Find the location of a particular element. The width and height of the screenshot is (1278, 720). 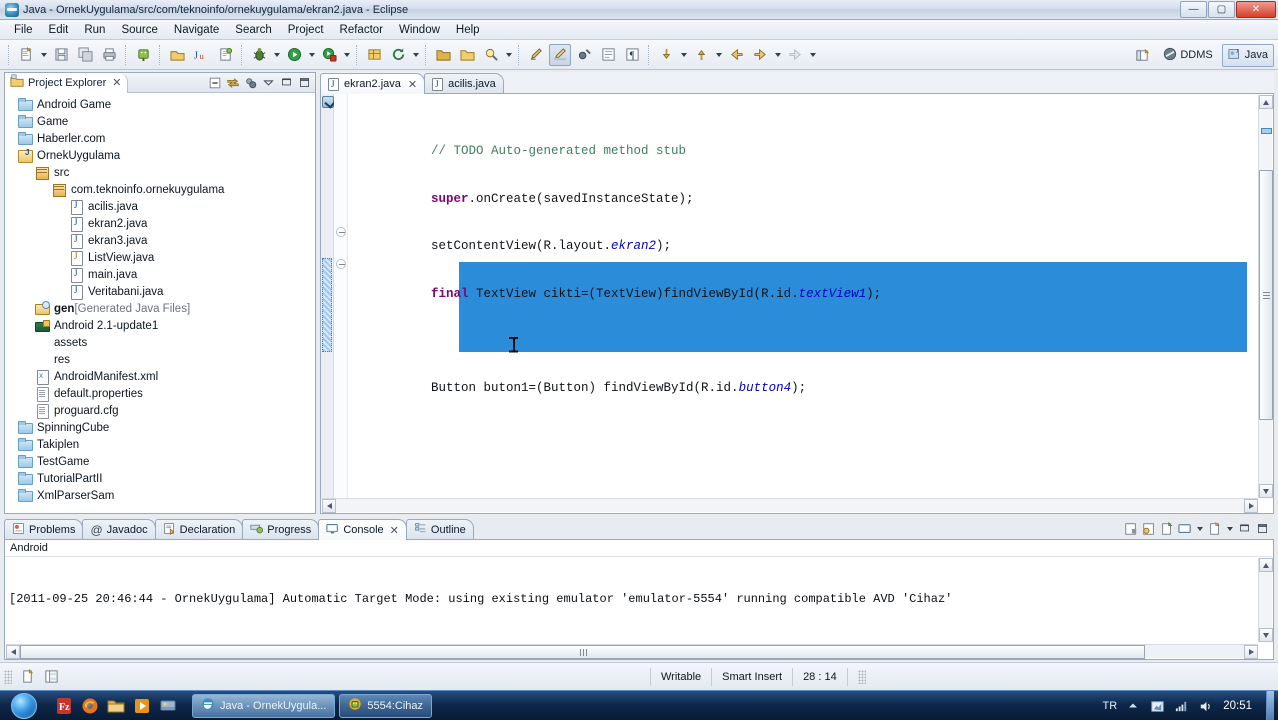

editor-layout-icon is located at coordinates (51, 677).